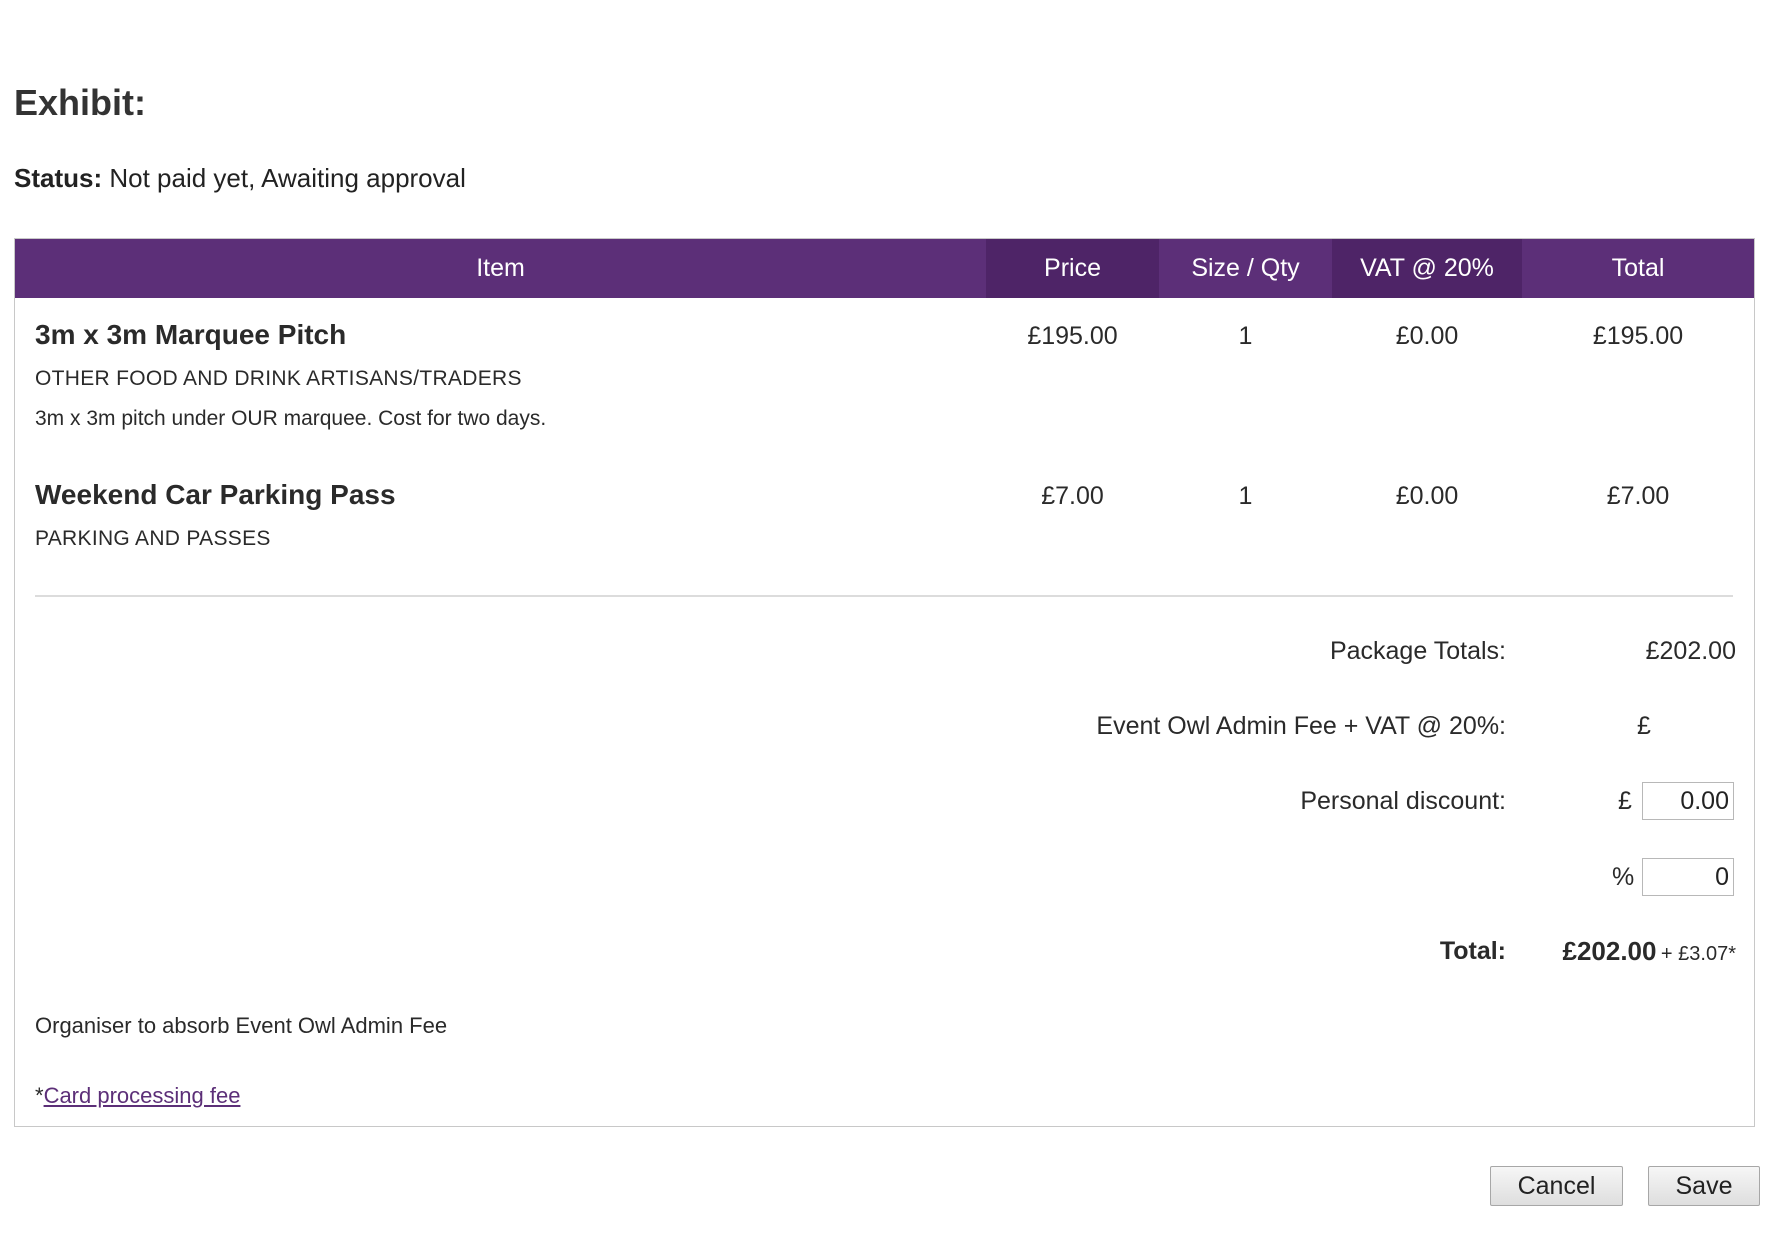 The image size is (1772, 1234). Describe the element at coordinates (278, 378) in the screenshot. I see `row-1-category: OTHER FOOD AND DRINK ARTISANS/TRADERS` at that location.